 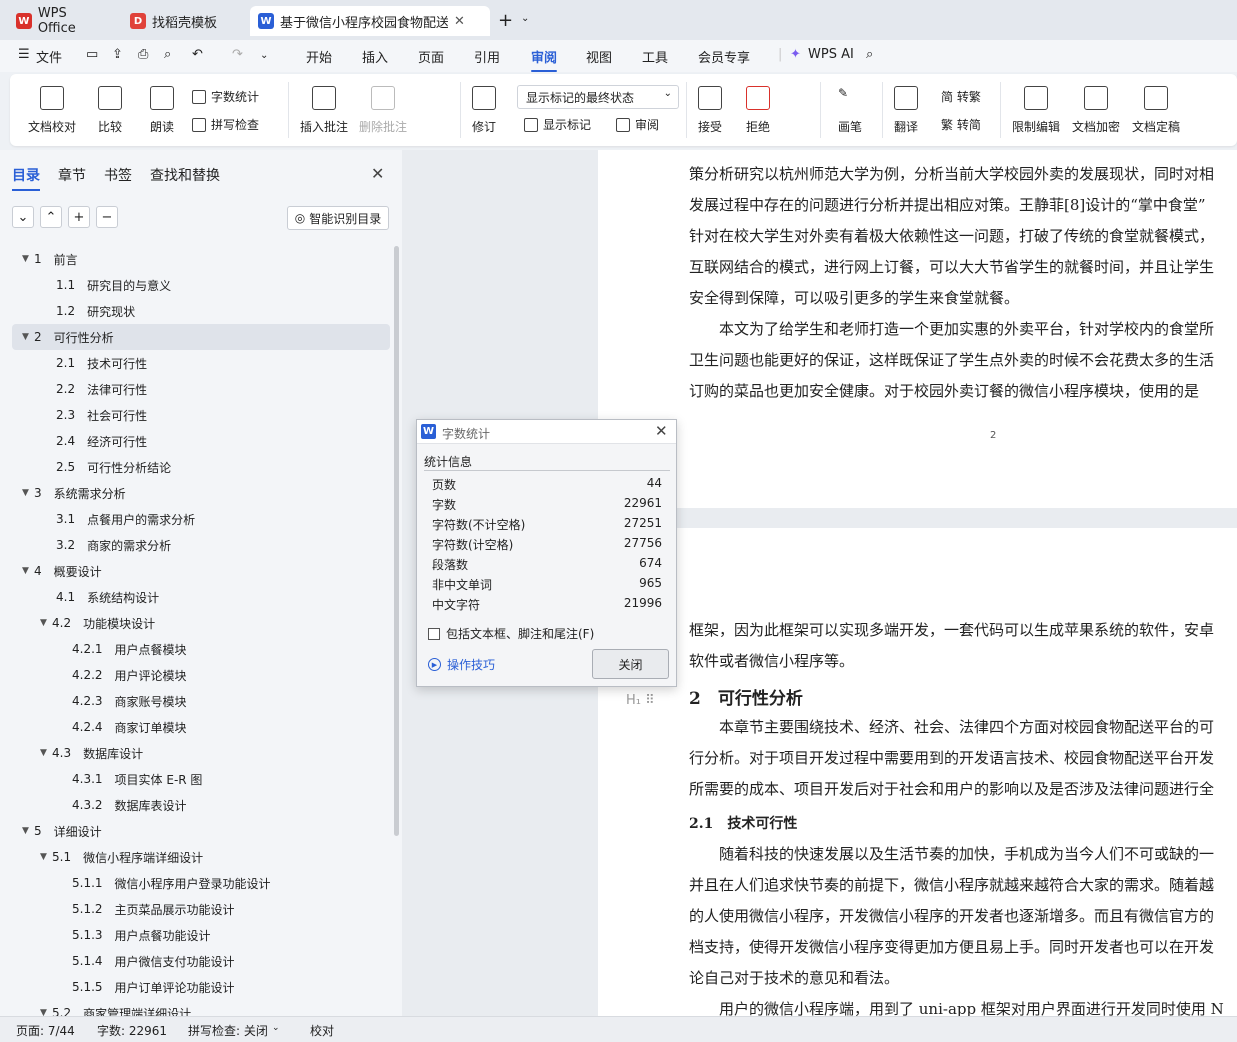 I want to click on print-icon: ⎙, so click(x=143, y=54).